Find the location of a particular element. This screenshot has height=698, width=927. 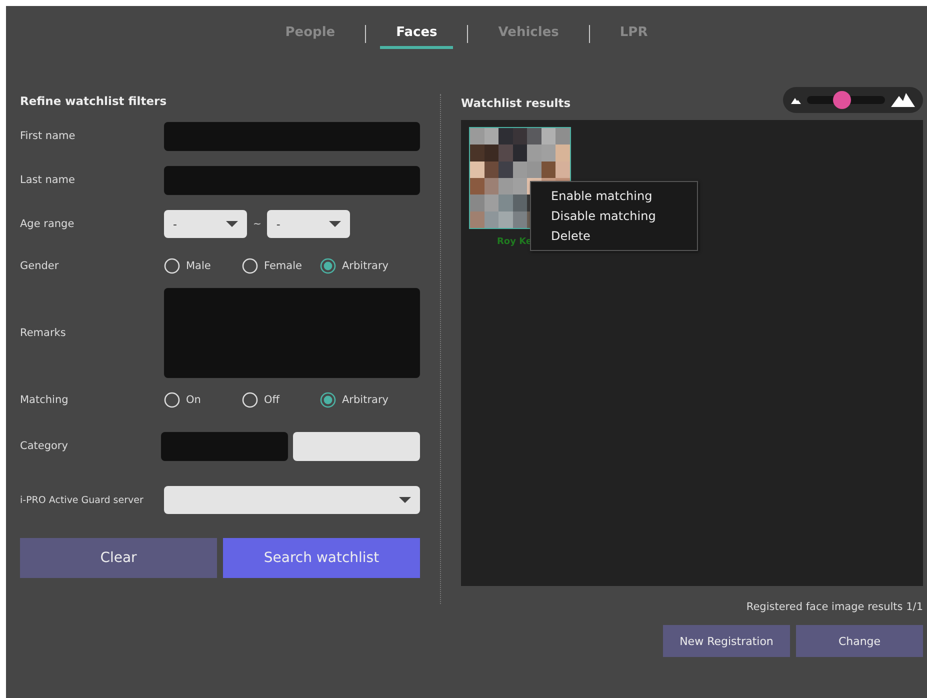

action-button: New Registration is located at coordinates (726, 641).